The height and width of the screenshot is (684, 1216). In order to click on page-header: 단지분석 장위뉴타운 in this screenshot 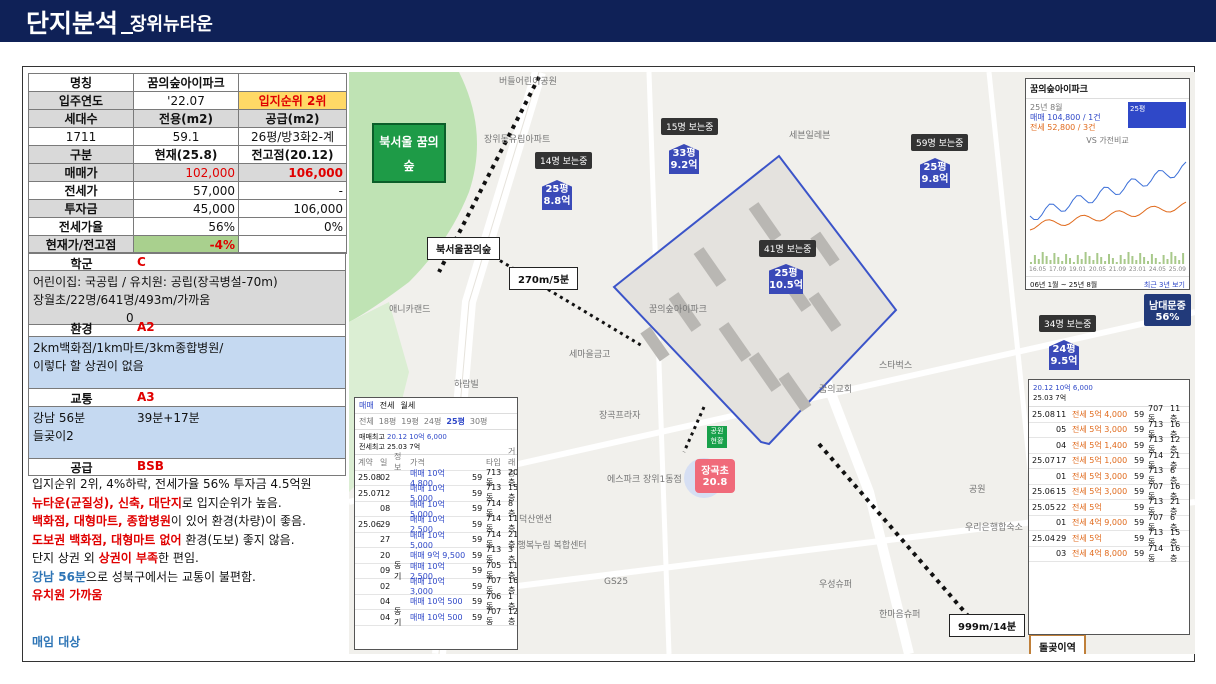, I will do `click(608, 21)`.